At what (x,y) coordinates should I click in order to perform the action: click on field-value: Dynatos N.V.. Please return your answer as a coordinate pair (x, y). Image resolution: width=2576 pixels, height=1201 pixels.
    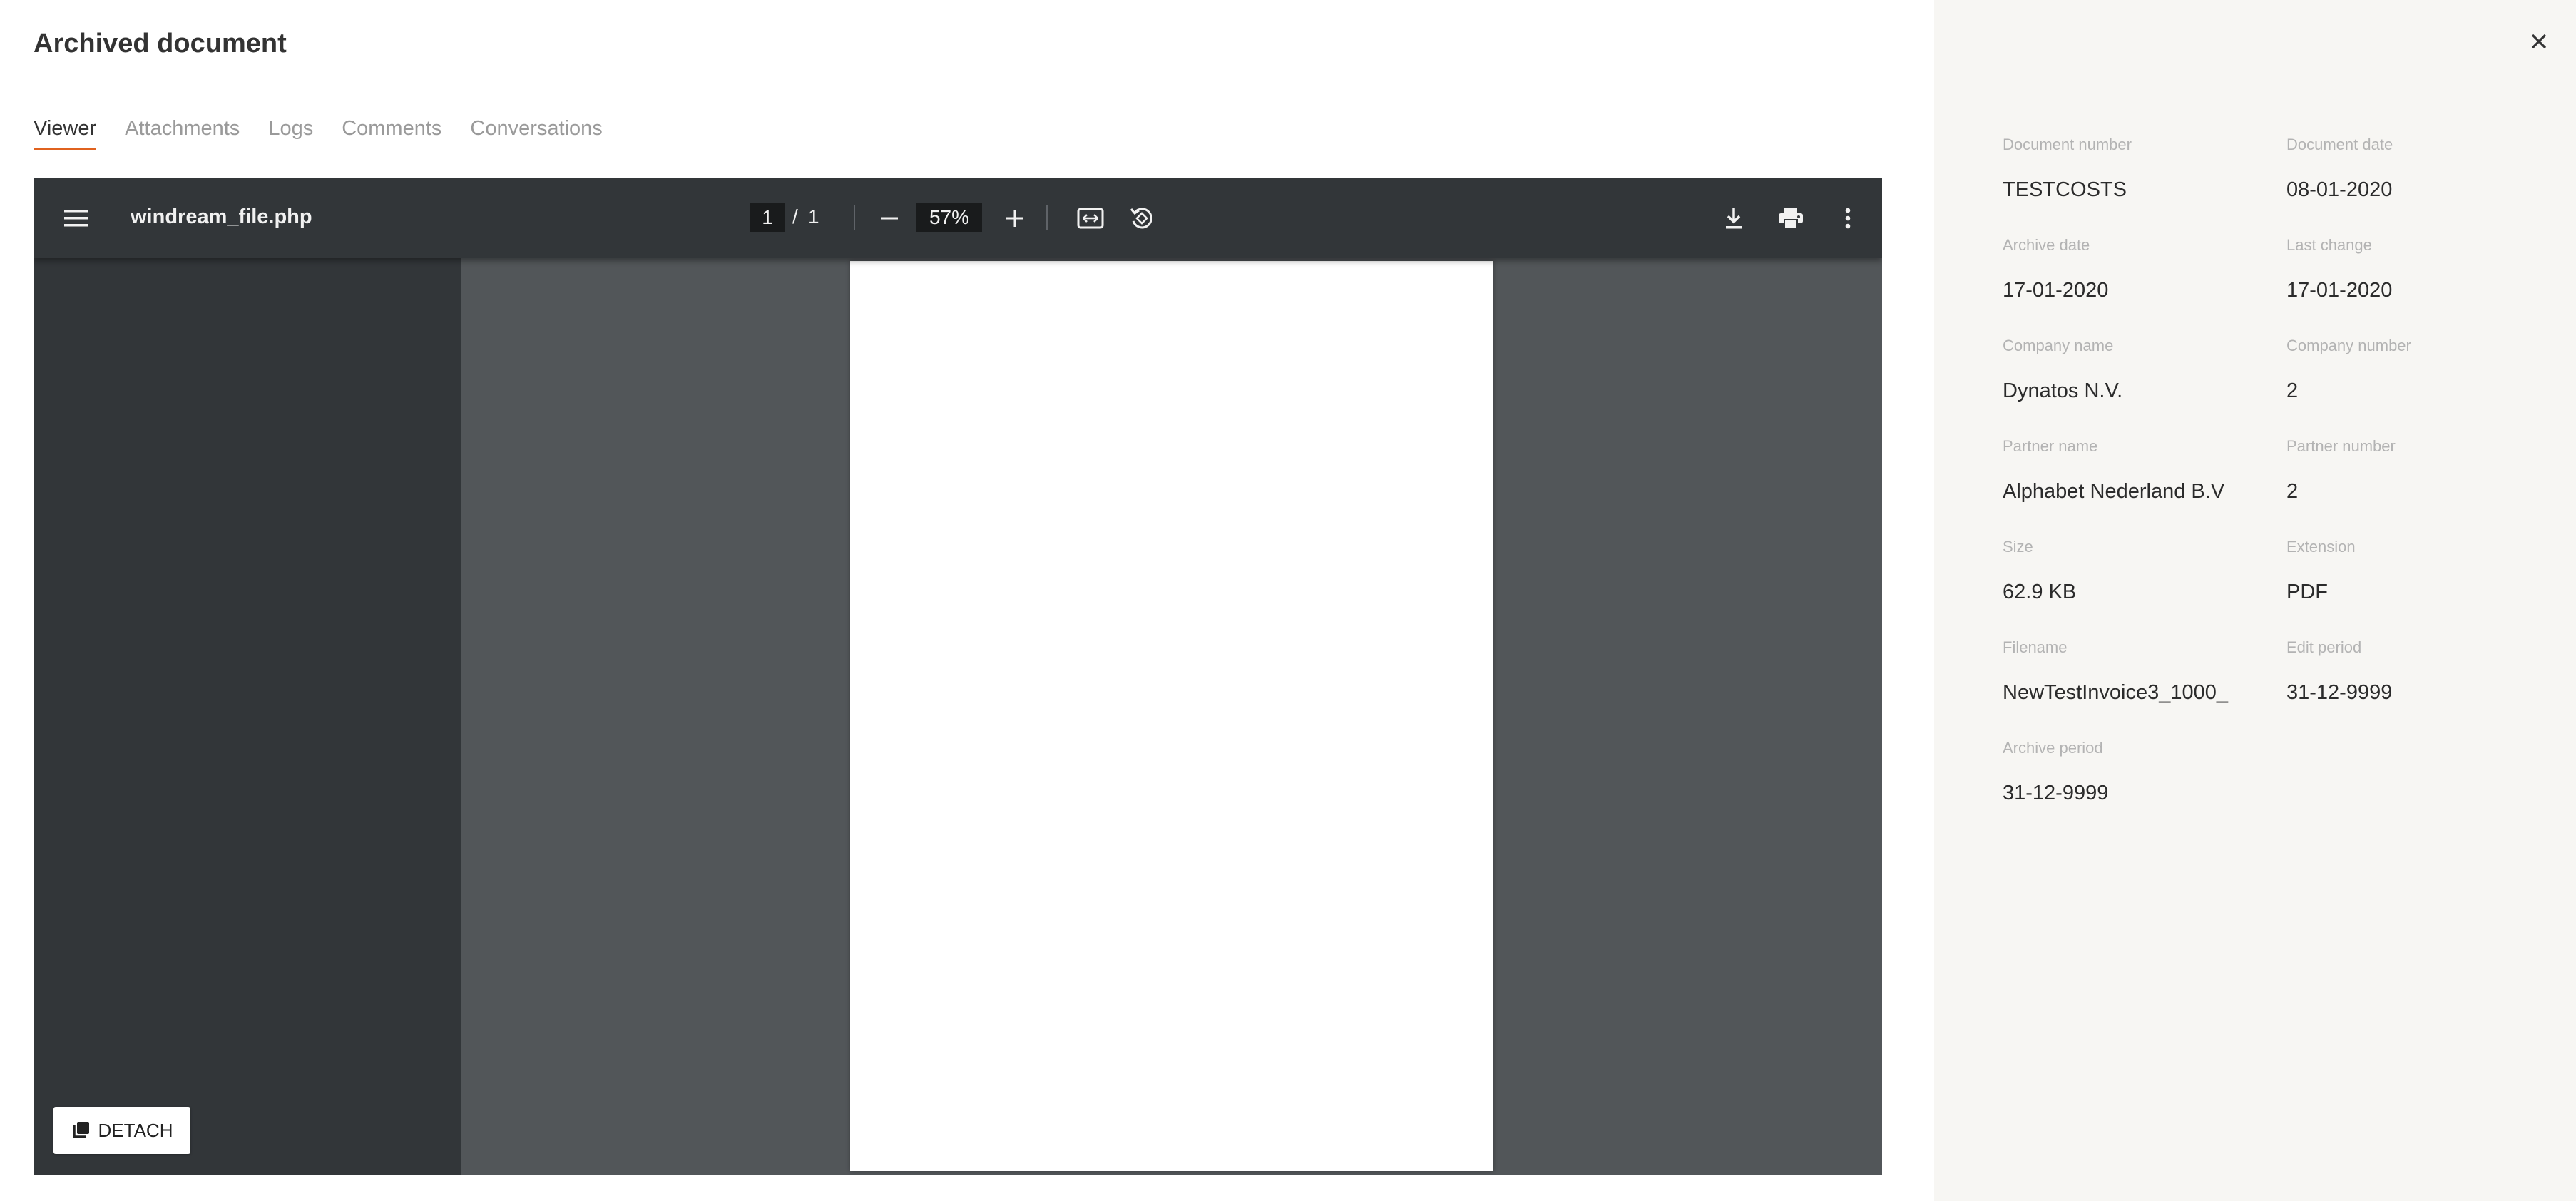
    Looking at the image, I should click on (2063, 391).